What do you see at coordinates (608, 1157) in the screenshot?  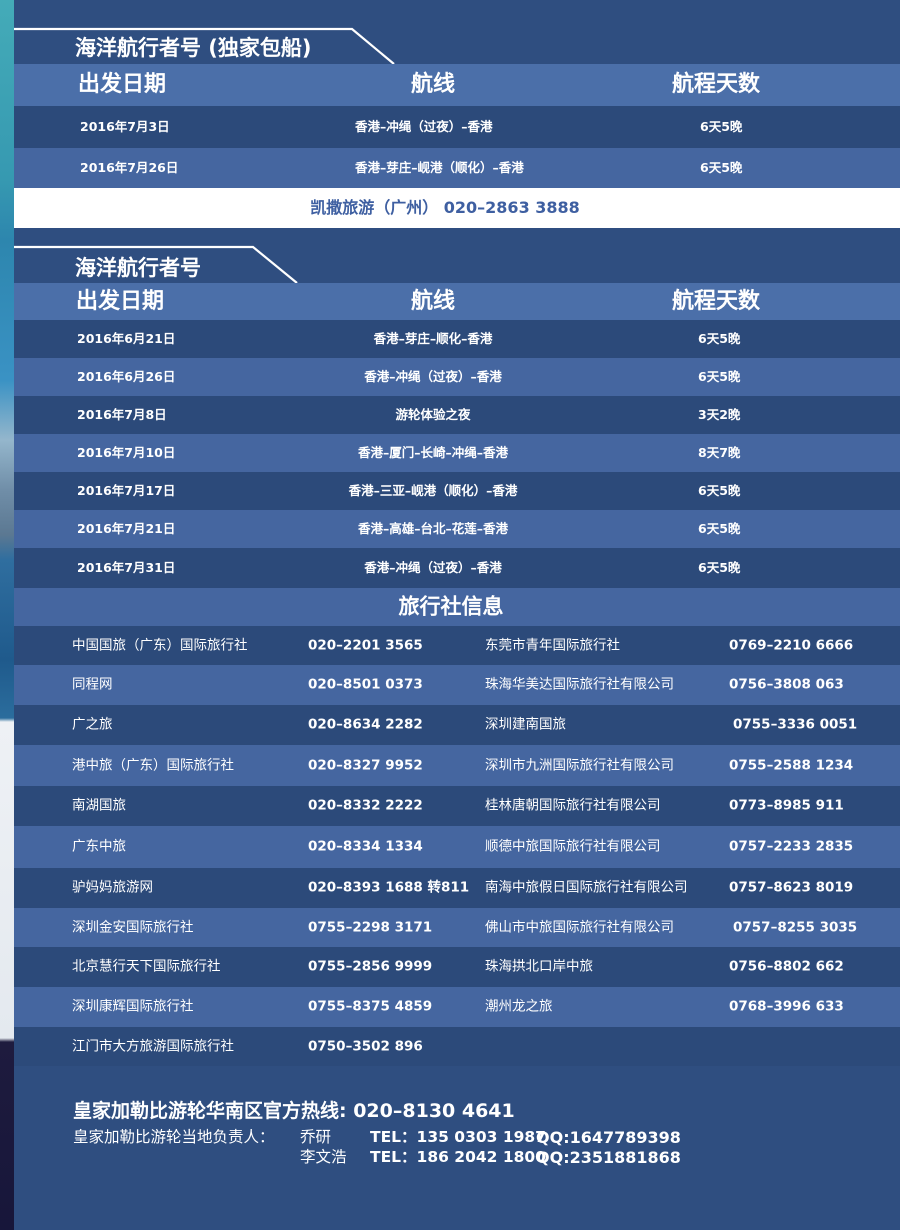 I see `contact-qq: QQ:2351881868` at bounding box center [608, 1157].